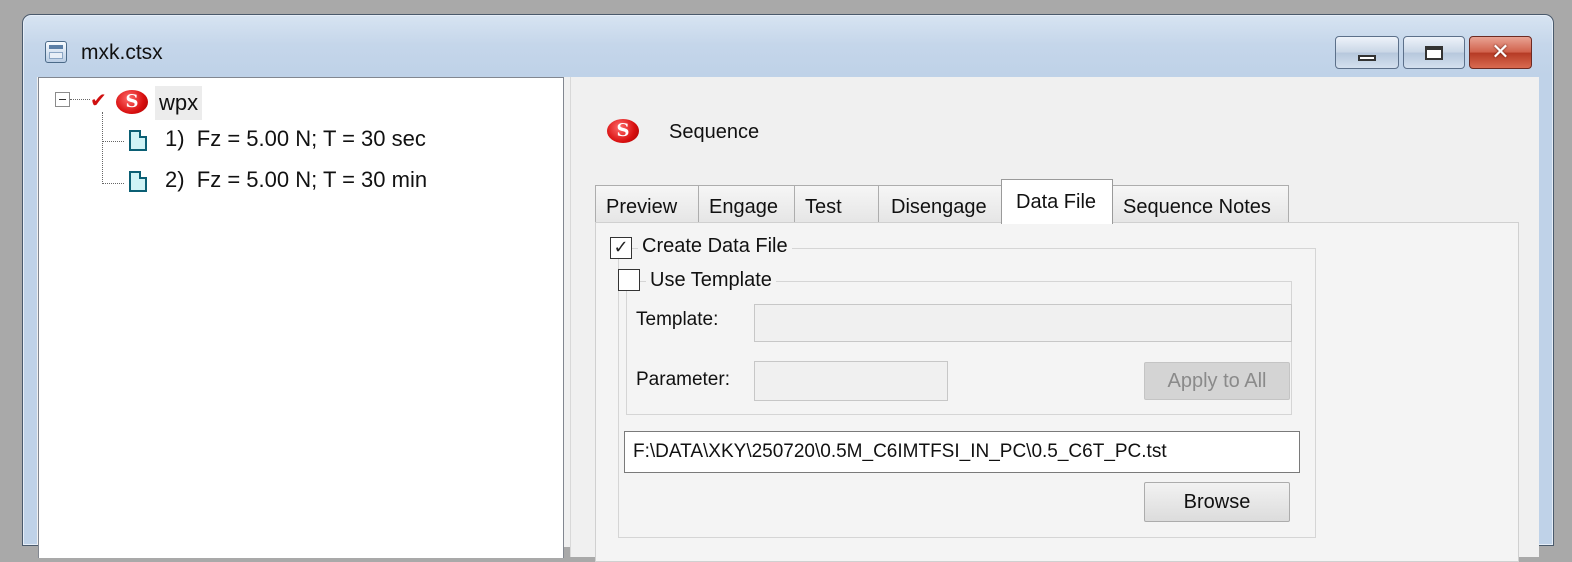 The width and height of the screenshot is (1572, 562). Describe the element at coordinates (1023, 323) in the screenshot. I see `template-field` at that location.